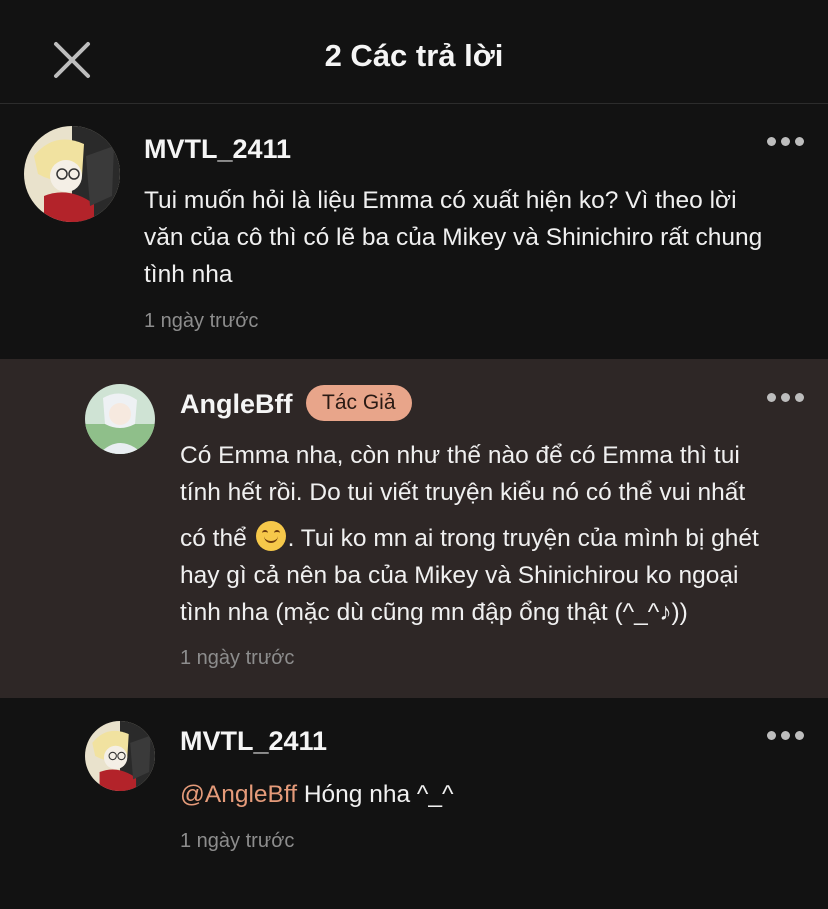 Image resolution: width=828 pixels, height=909 pixels. What do you see at coordinates (238, 794) in the screenshot?
I see `mention-link: @AngleBff` at bounding box center [238, 794].